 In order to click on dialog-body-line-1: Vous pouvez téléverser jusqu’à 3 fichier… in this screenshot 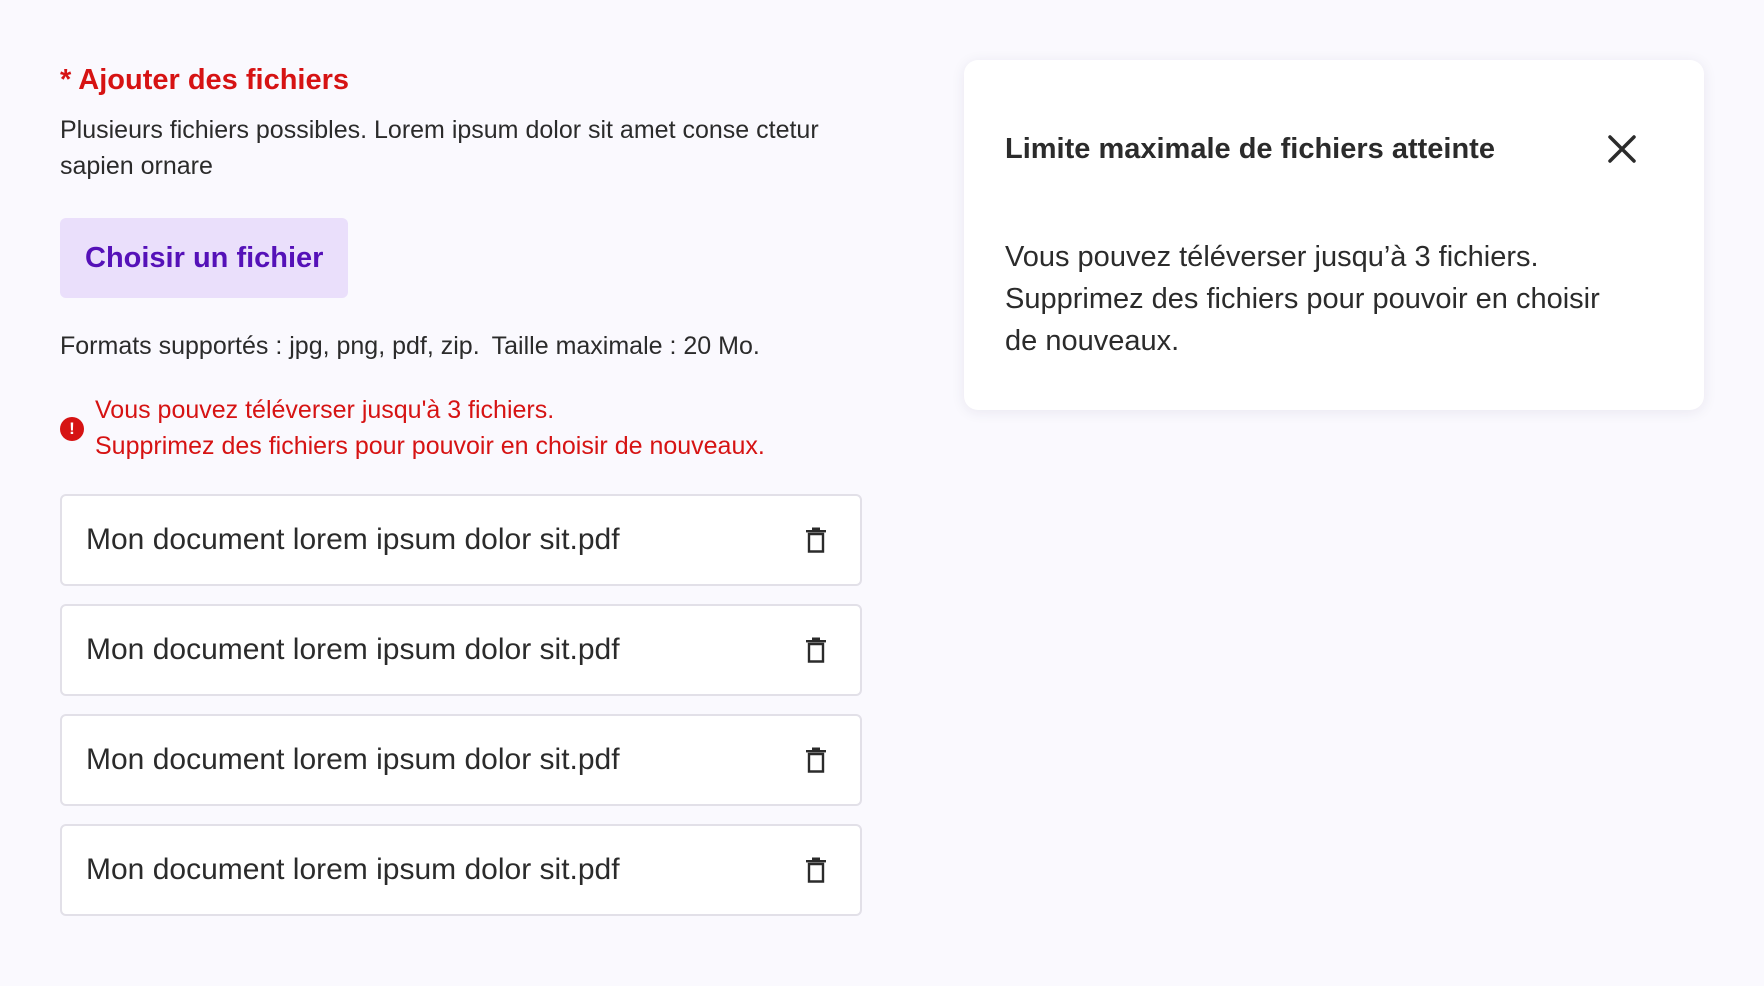, I will do `click(1272, 257)`.